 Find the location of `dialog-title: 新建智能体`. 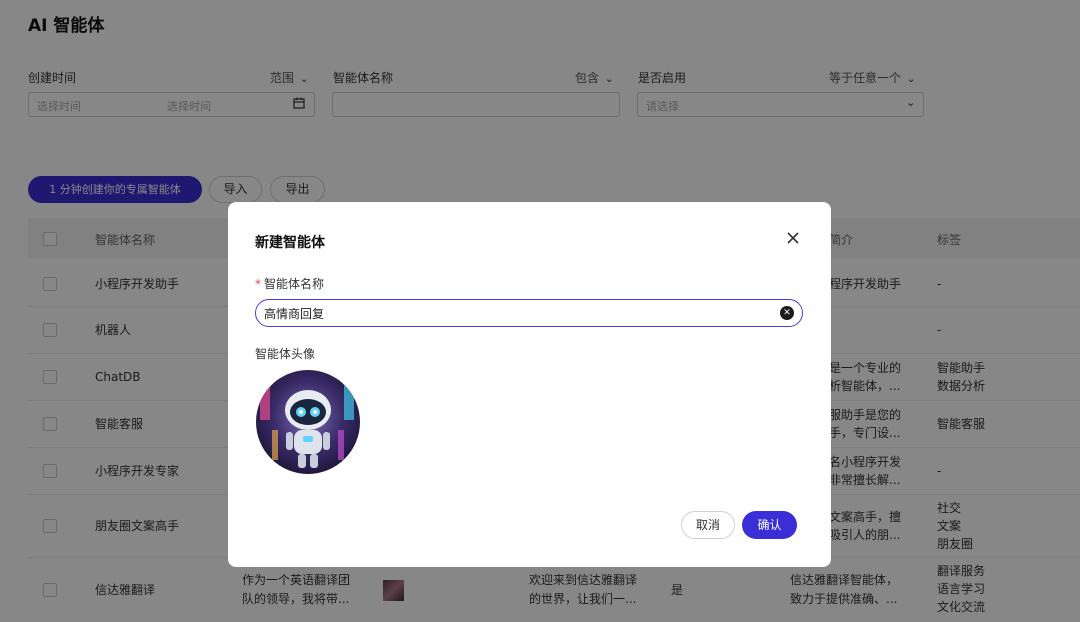

dialog-title: 新建智能体 is located at coordinates (290, 243).